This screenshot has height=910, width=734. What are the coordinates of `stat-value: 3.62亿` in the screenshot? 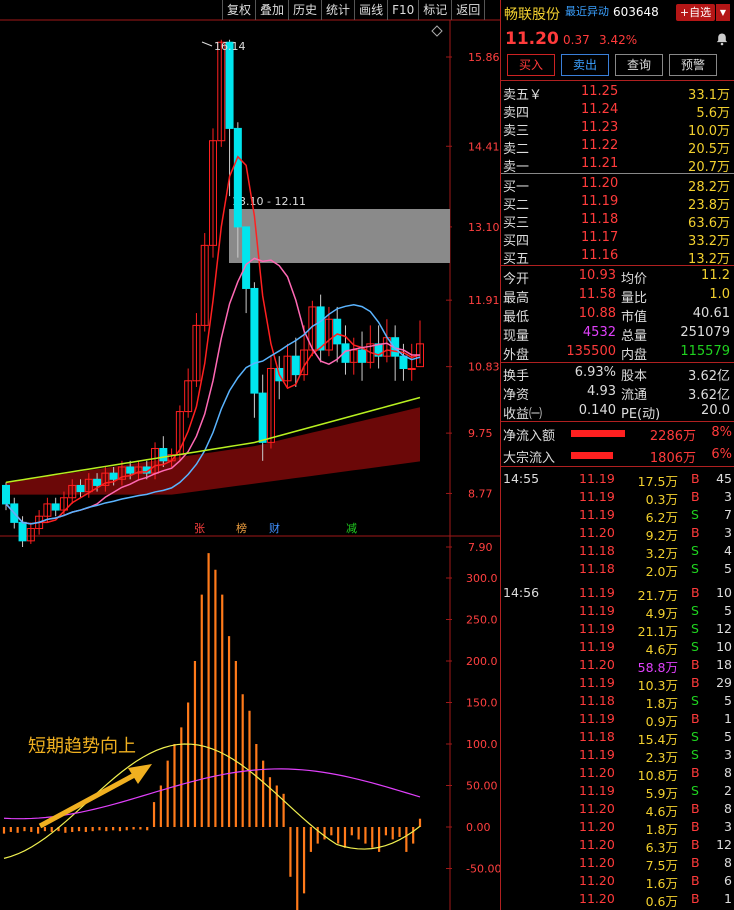 It's located at (709, 395).